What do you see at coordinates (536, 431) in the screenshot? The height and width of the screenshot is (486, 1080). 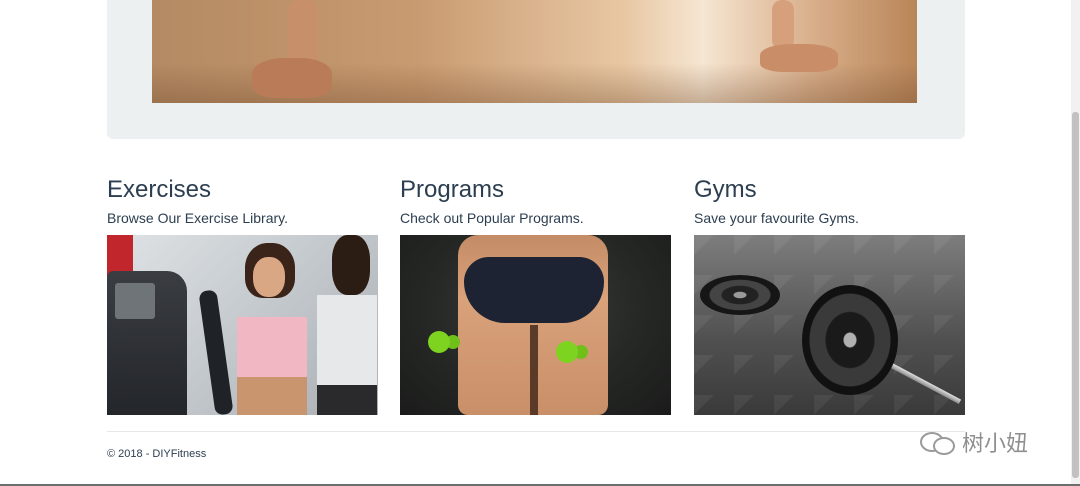 I see `footer-divider` at bounding box center [536, 431].